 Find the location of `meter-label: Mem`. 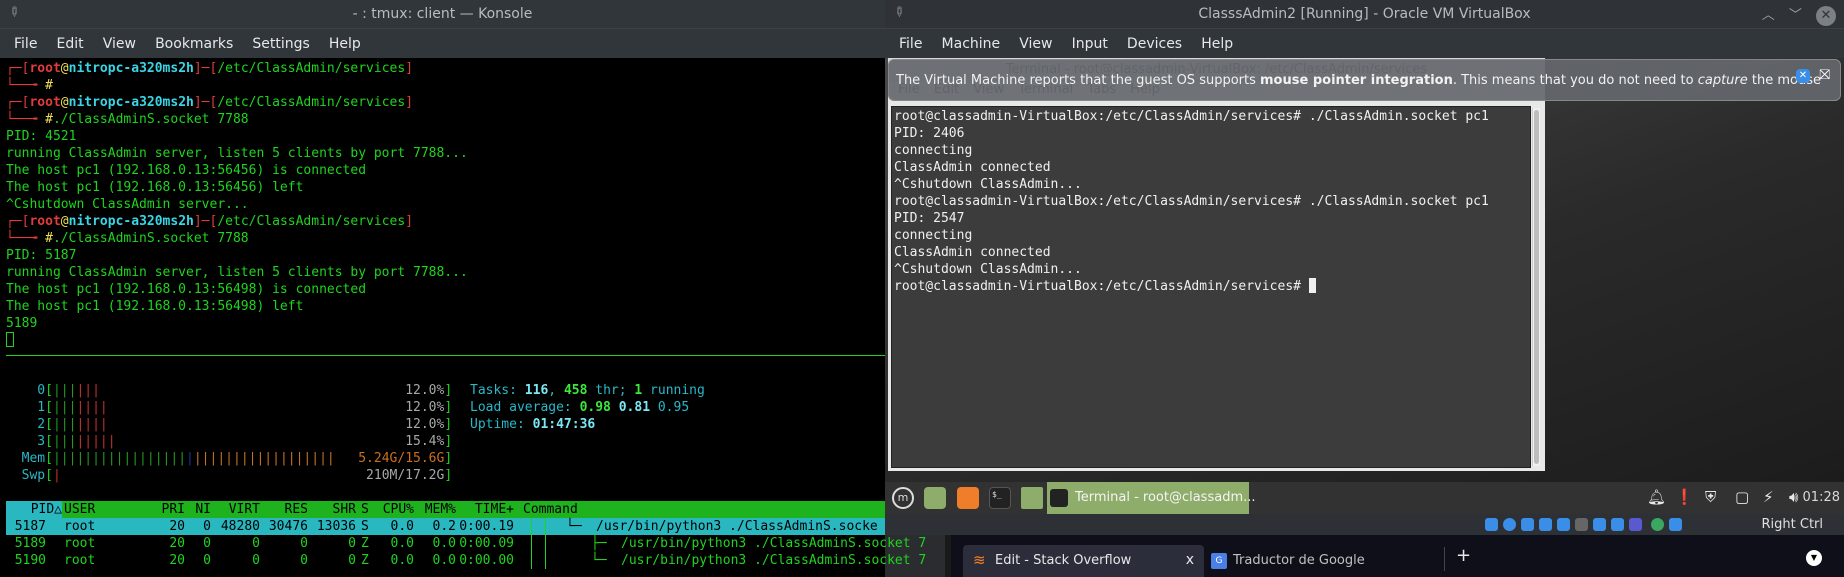

meter-label: Mem is located at coordinates (26, 458).